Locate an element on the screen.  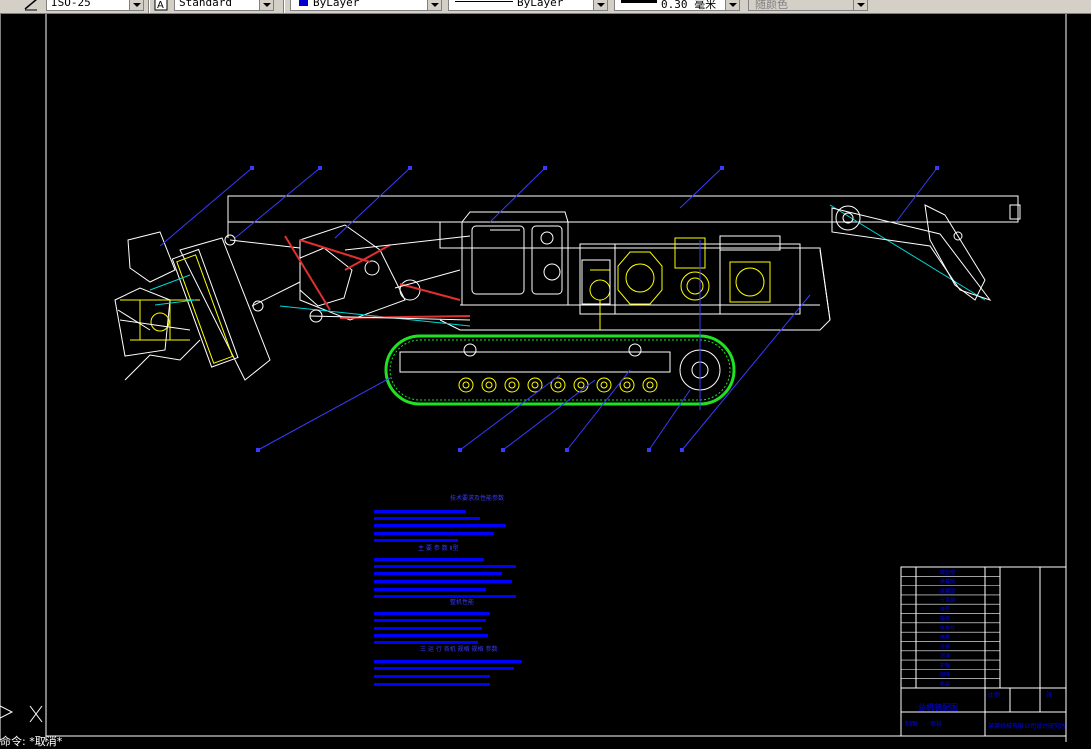
linkage-arms is located at coordinates (347, 278).